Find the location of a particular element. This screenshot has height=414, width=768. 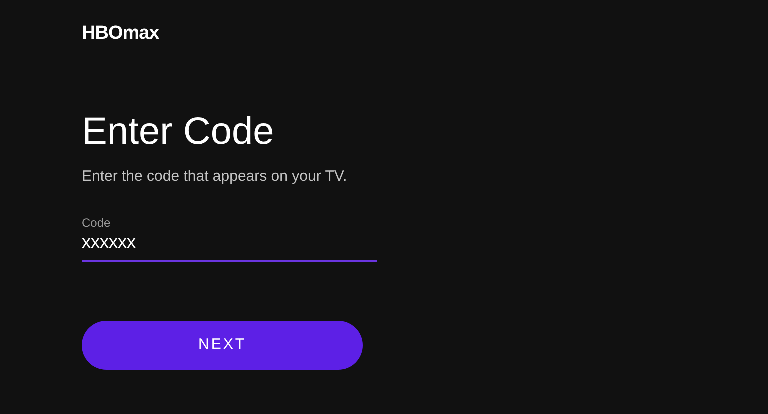

code-field: xxxxxx is located at coordinates (229, 246).